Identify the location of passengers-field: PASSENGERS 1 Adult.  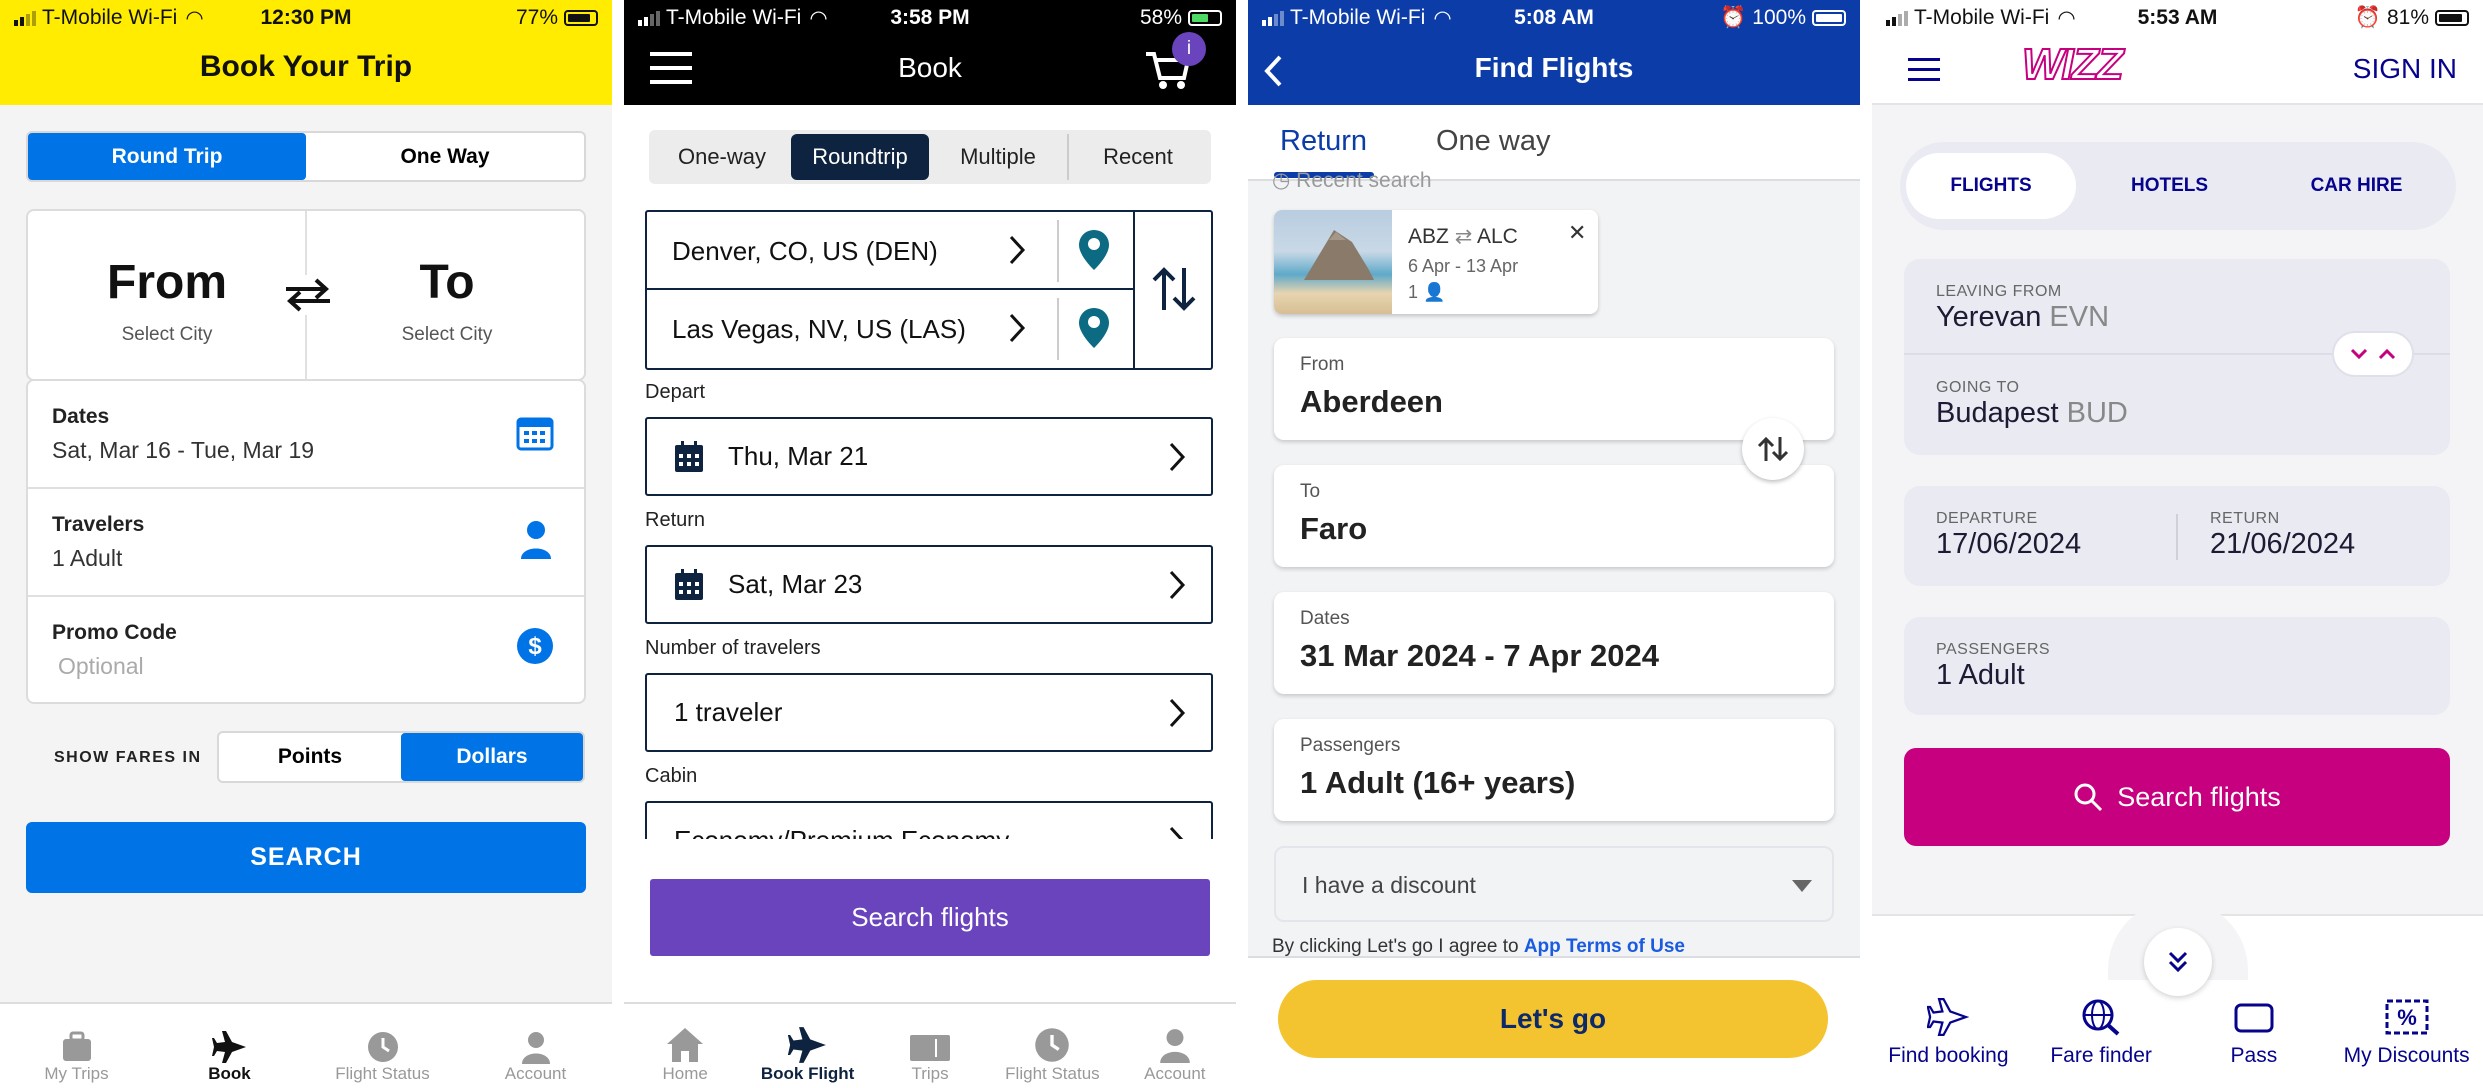
(2177, 666).